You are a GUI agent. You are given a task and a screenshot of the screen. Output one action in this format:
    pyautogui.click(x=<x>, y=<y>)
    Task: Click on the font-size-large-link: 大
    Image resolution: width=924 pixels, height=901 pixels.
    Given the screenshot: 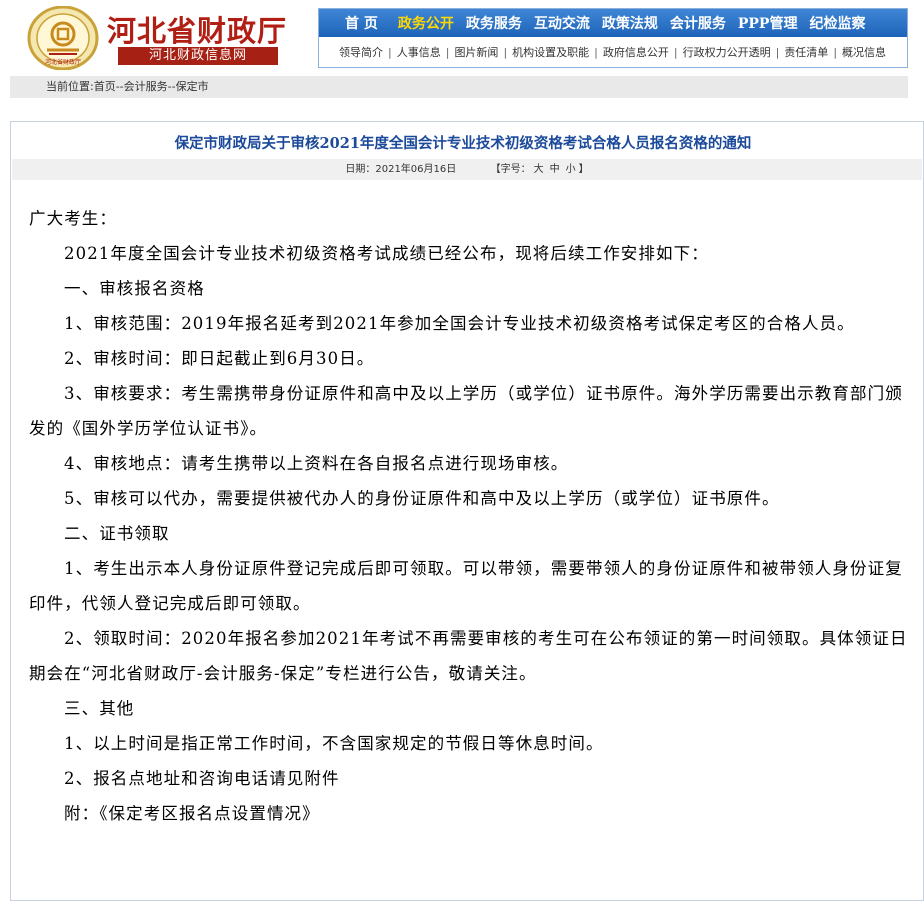 What is the action you would take?
    pyautogui.click(x=539, y=169)
    